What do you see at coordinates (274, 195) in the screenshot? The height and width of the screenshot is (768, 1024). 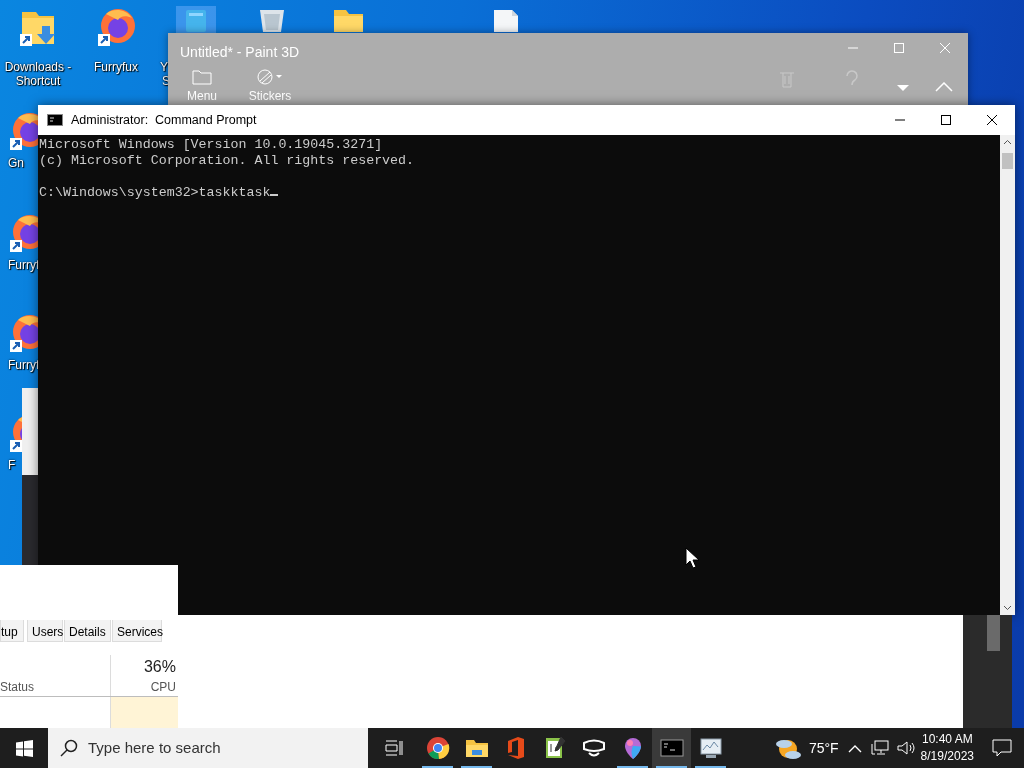 I see `text-cursor` at bounding box center [274, 195].